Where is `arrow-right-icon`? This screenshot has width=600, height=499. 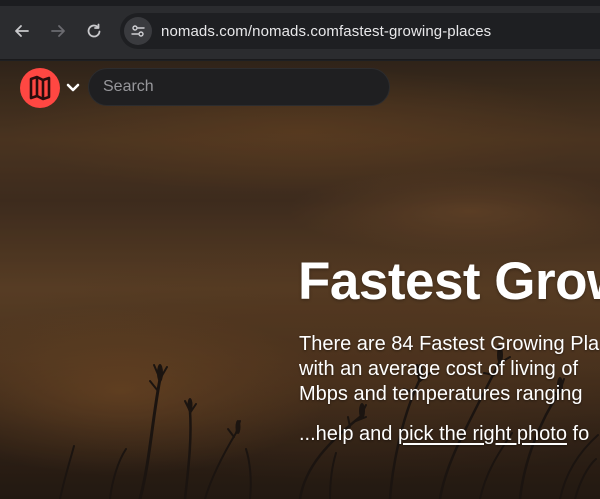
arrow-right-icon is located at coordinates (58, 31).